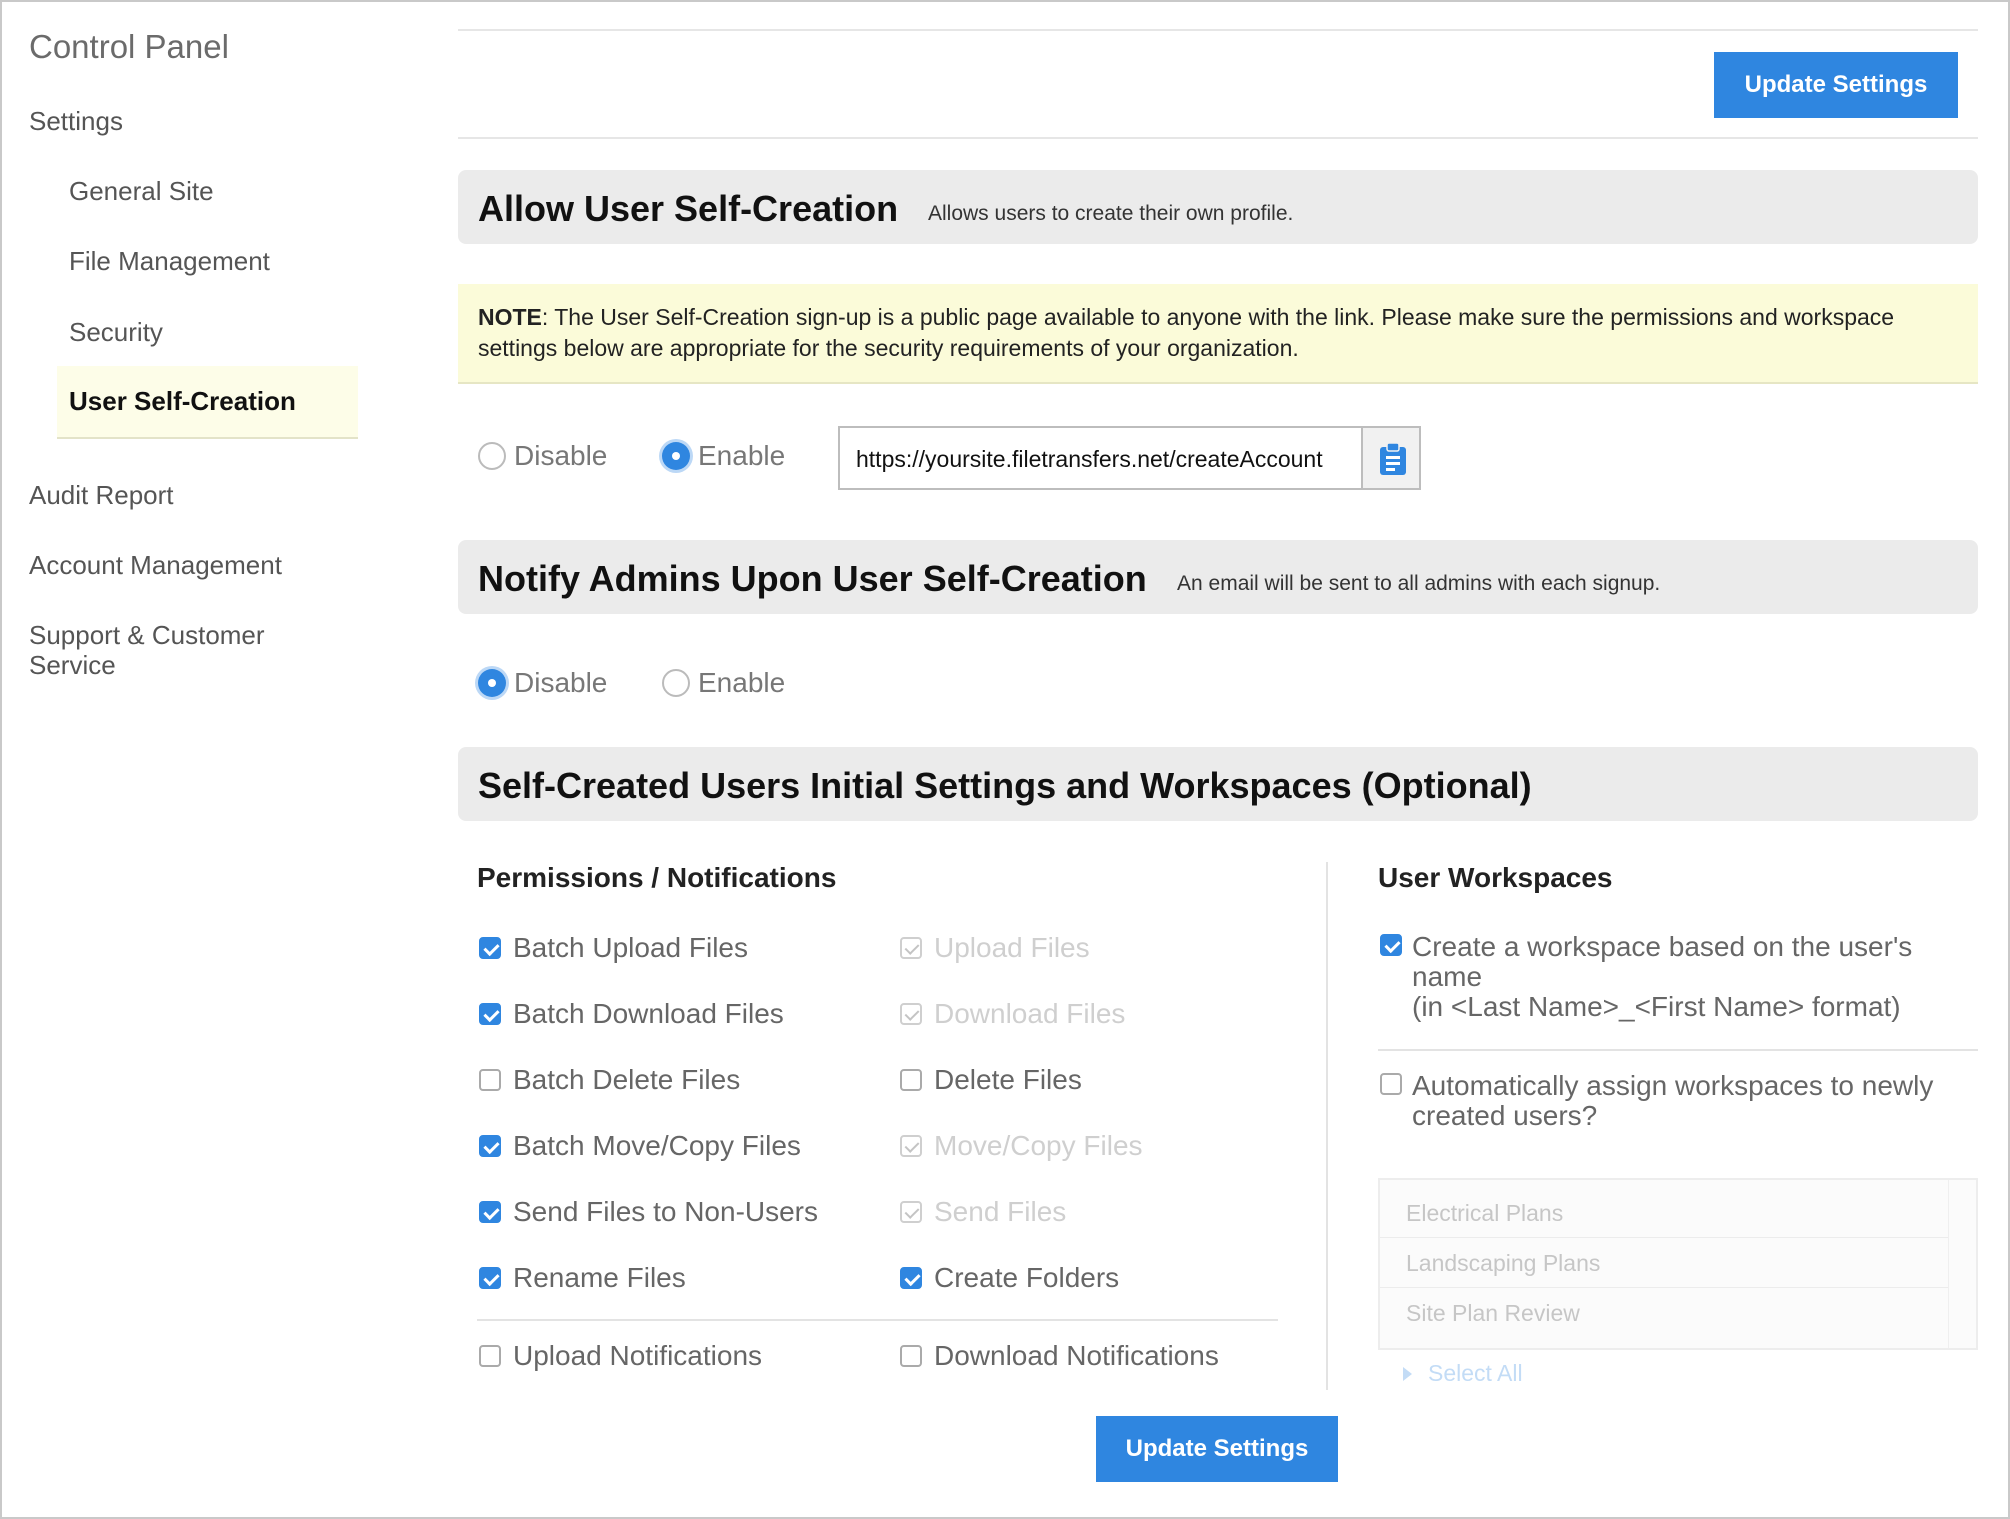 This screenshot has width=2010, height=1519. I want to click on checkbox-label: Batch Delete Files, so click(627, 1079).